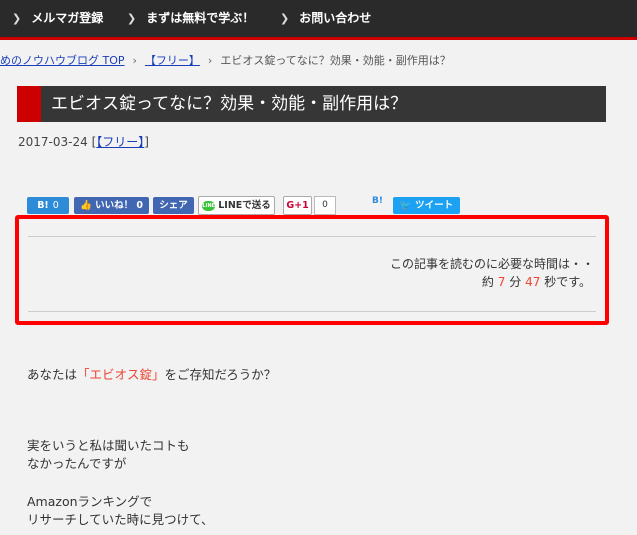 This screenshot has height=535, width=637. What do you see at coordinates (90, 501) in the screenshot?
I see `paragraph-line: Amazonランキングで` at bounding box center [90, 501].